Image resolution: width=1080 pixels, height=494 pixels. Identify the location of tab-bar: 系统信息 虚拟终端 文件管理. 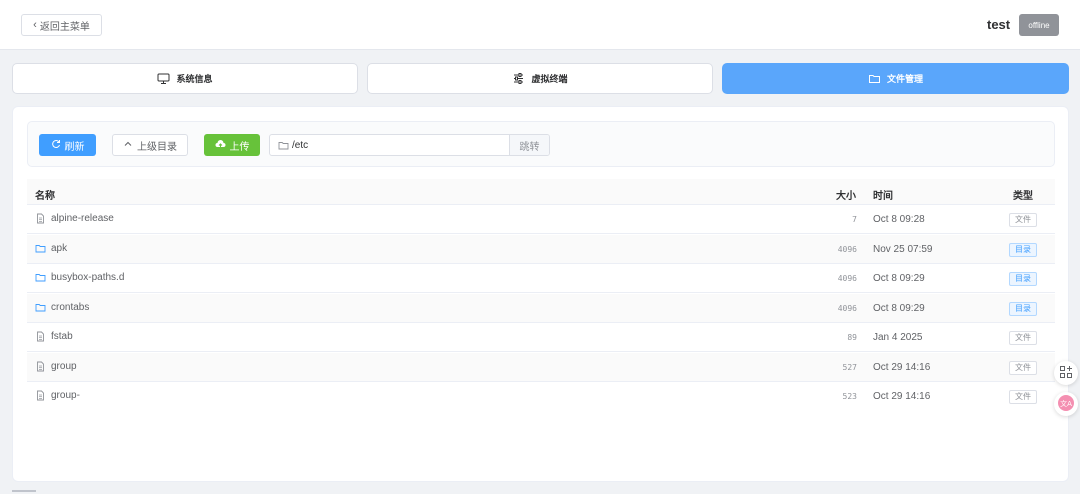
(540, 78).